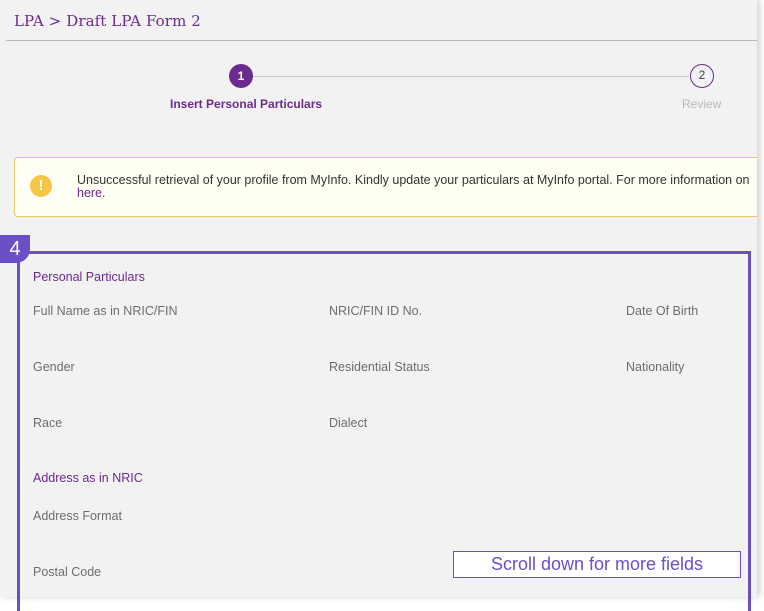 Image resolution: width=764 pixels, height=611 pixels. Describe the element at coordinates (470, 76) in the screenshot. I see `stepper-line` at that location.